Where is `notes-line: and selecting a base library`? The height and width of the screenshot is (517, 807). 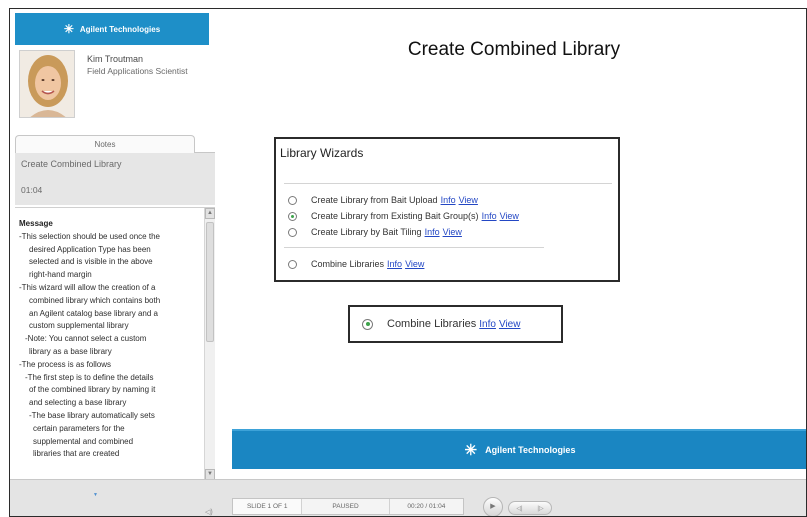
notes-line: and selecting a base library is located at coordinates (78, 403).